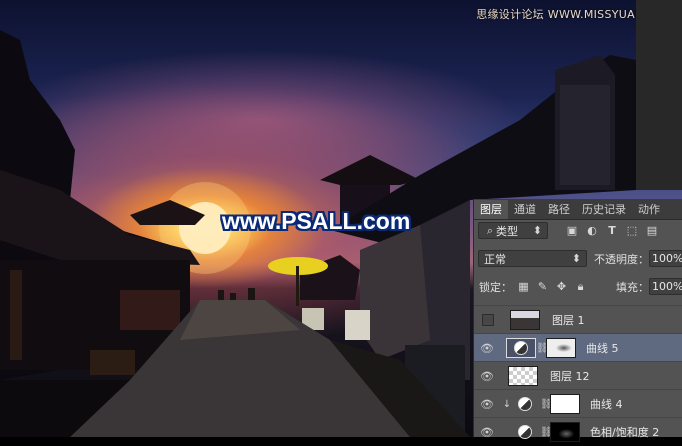  I want to click on layer-row-layer1: 图层 1, so click(578, 319).